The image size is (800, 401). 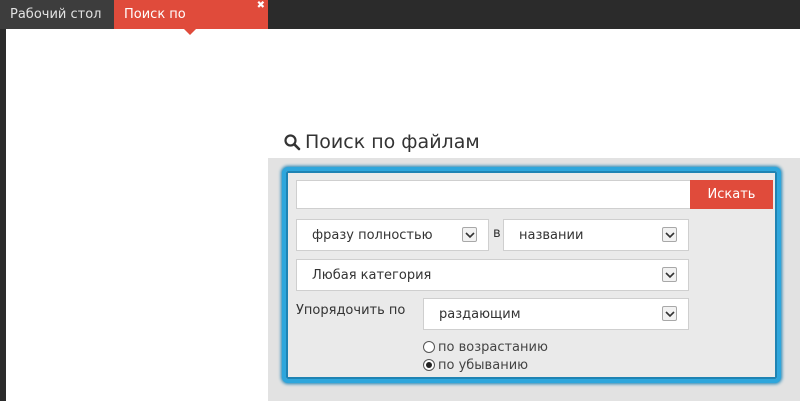 I want to click on match-mode-select: фразу полностью, so click(x=392, y=235).